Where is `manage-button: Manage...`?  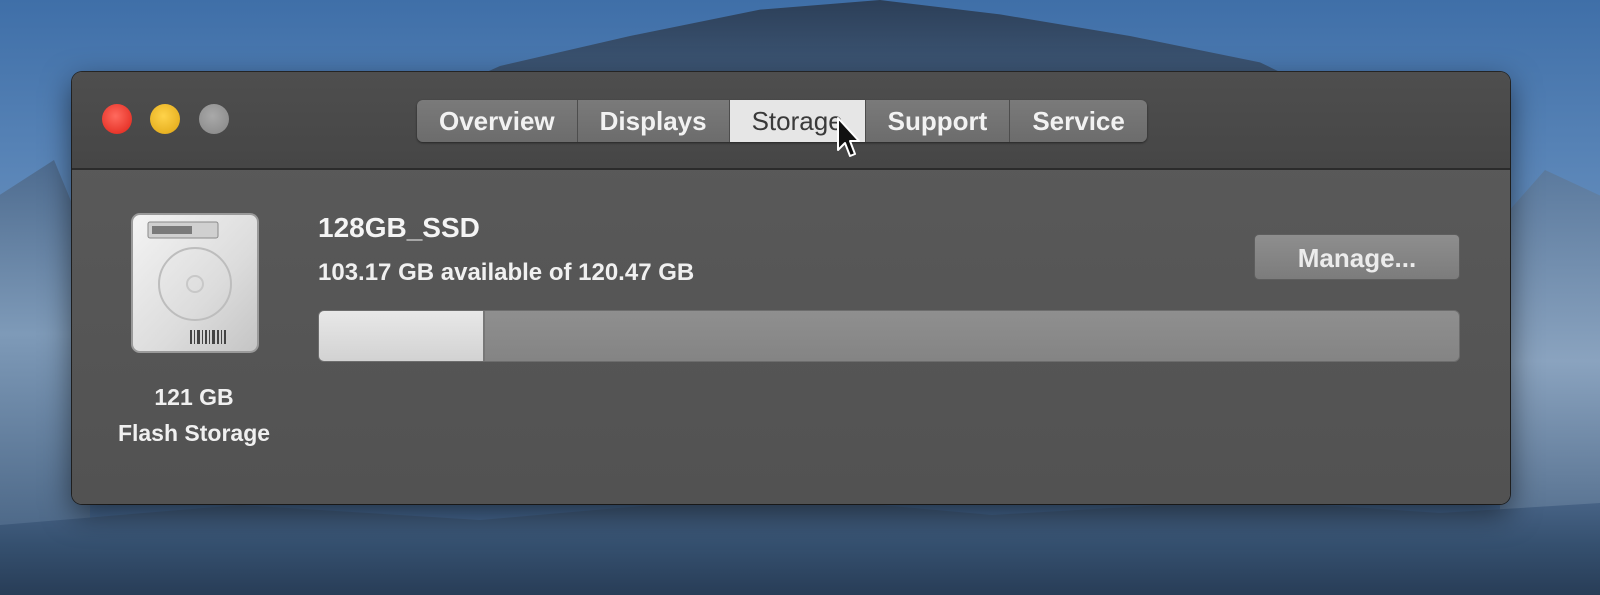
manage-button: Manage... is located at coordinates (1357, 257).